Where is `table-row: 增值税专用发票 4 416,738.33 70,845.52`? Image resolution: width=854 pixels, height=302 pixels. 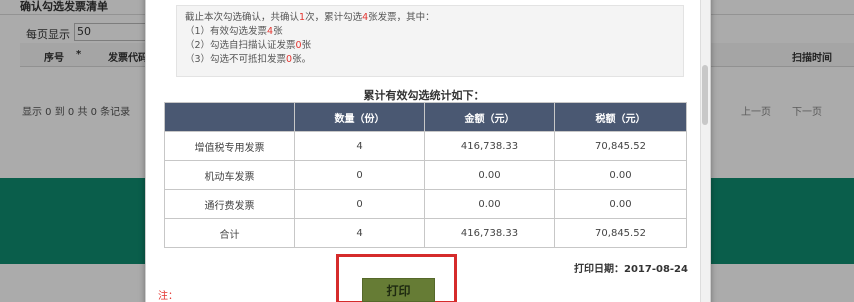
table-row: 增值税专用发票 4 416,738.33 70,845.52 is located at coordinates (425, 146).